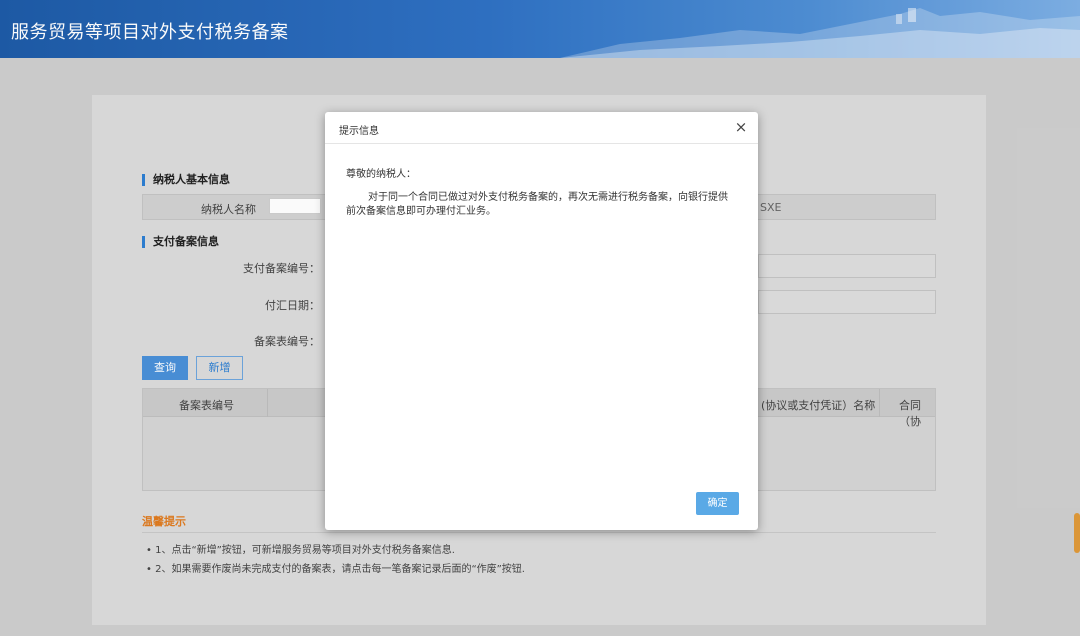 Image resolution: width=1080 pixels, height=636 pixels. Describe the element at coordinates (717, 503) in the screenshot. I see `confirm-button: 确定` at that location.